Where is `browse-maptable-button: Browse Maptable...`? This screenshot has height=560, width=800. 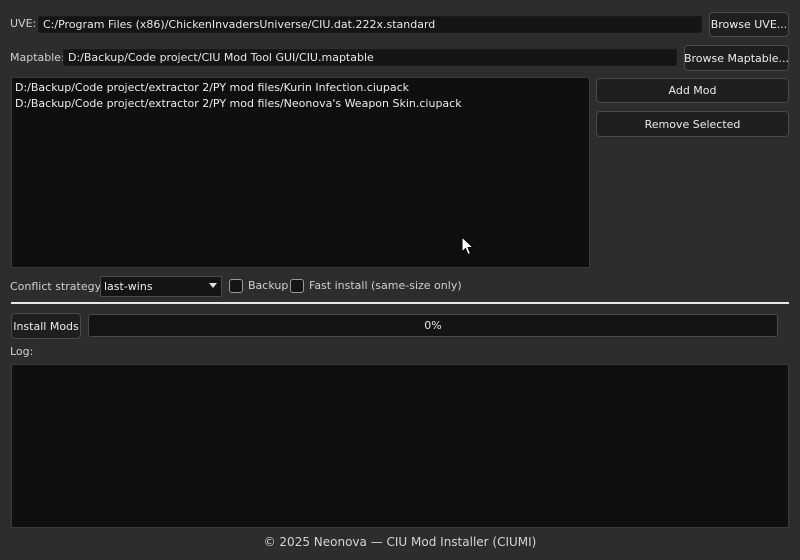
browse-maptable-button: Browse Maptable... is located at coordinates (736, 58).